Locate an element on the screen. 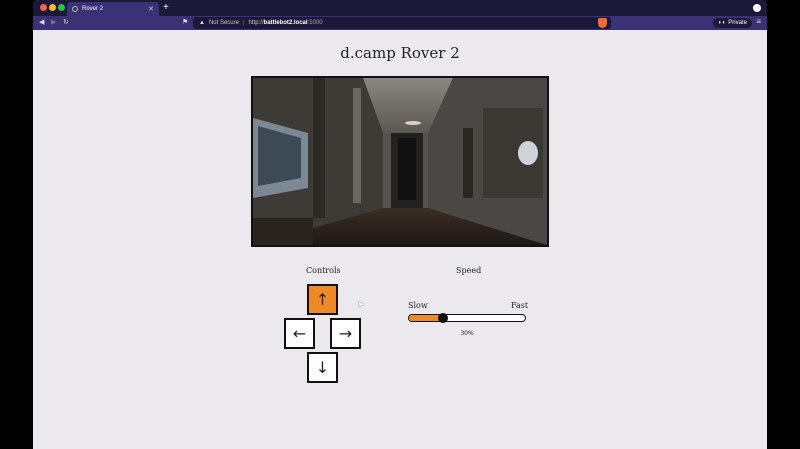  rover-camera-feed is located at coordinates (400, 161).